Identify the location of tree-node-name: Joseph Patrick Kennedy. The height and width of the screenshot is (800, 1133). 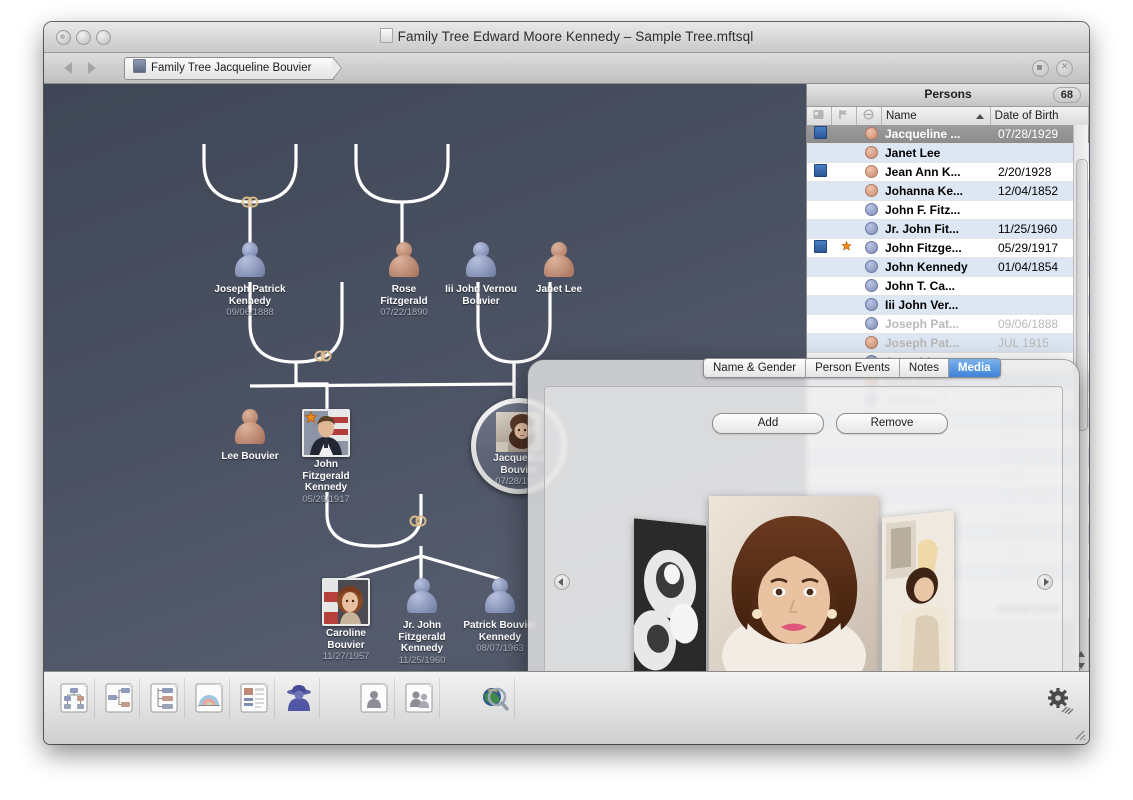
(250, 295).